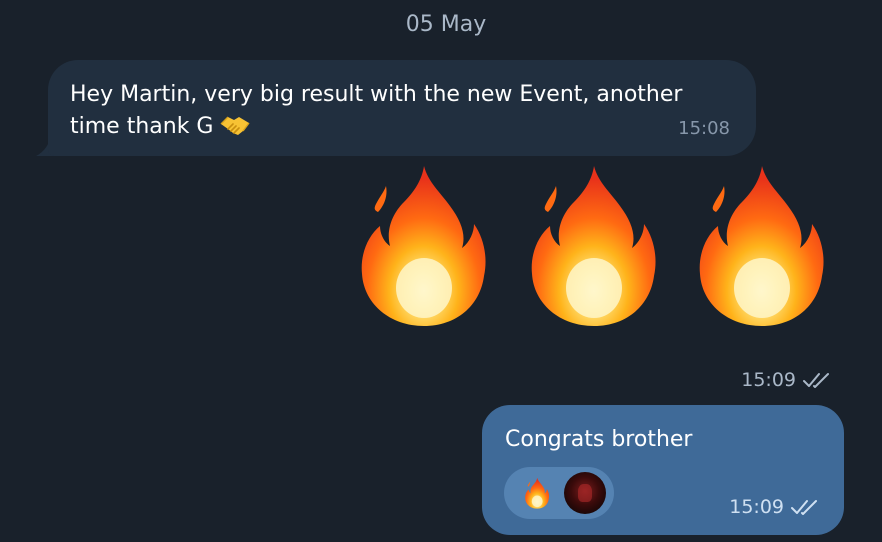 This screenshot has height=542, width=882. What do you see at coordinates (142, 126) in the screenshot?
I see `incoming-message-line2: time thank G` at bounding box center [142, 126].